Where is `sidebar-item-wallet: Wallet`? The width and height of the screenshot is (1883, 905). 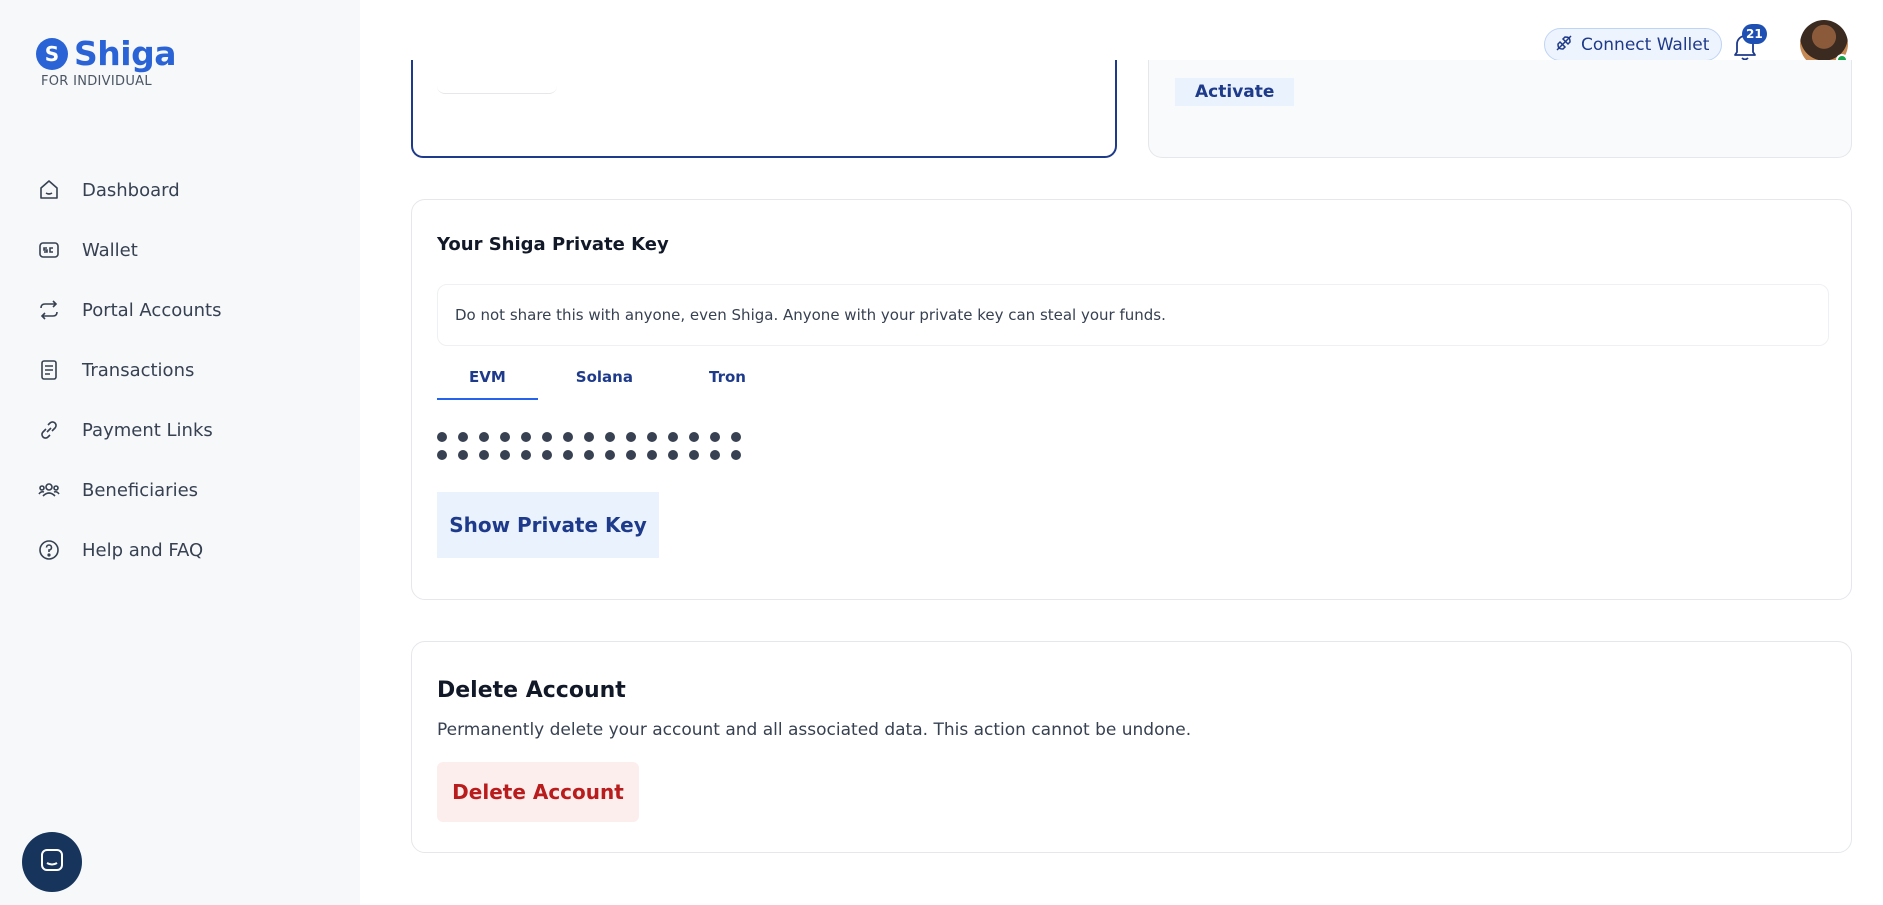 sidebar-item-wallet: Wallet is located at coordinates (129, 250).